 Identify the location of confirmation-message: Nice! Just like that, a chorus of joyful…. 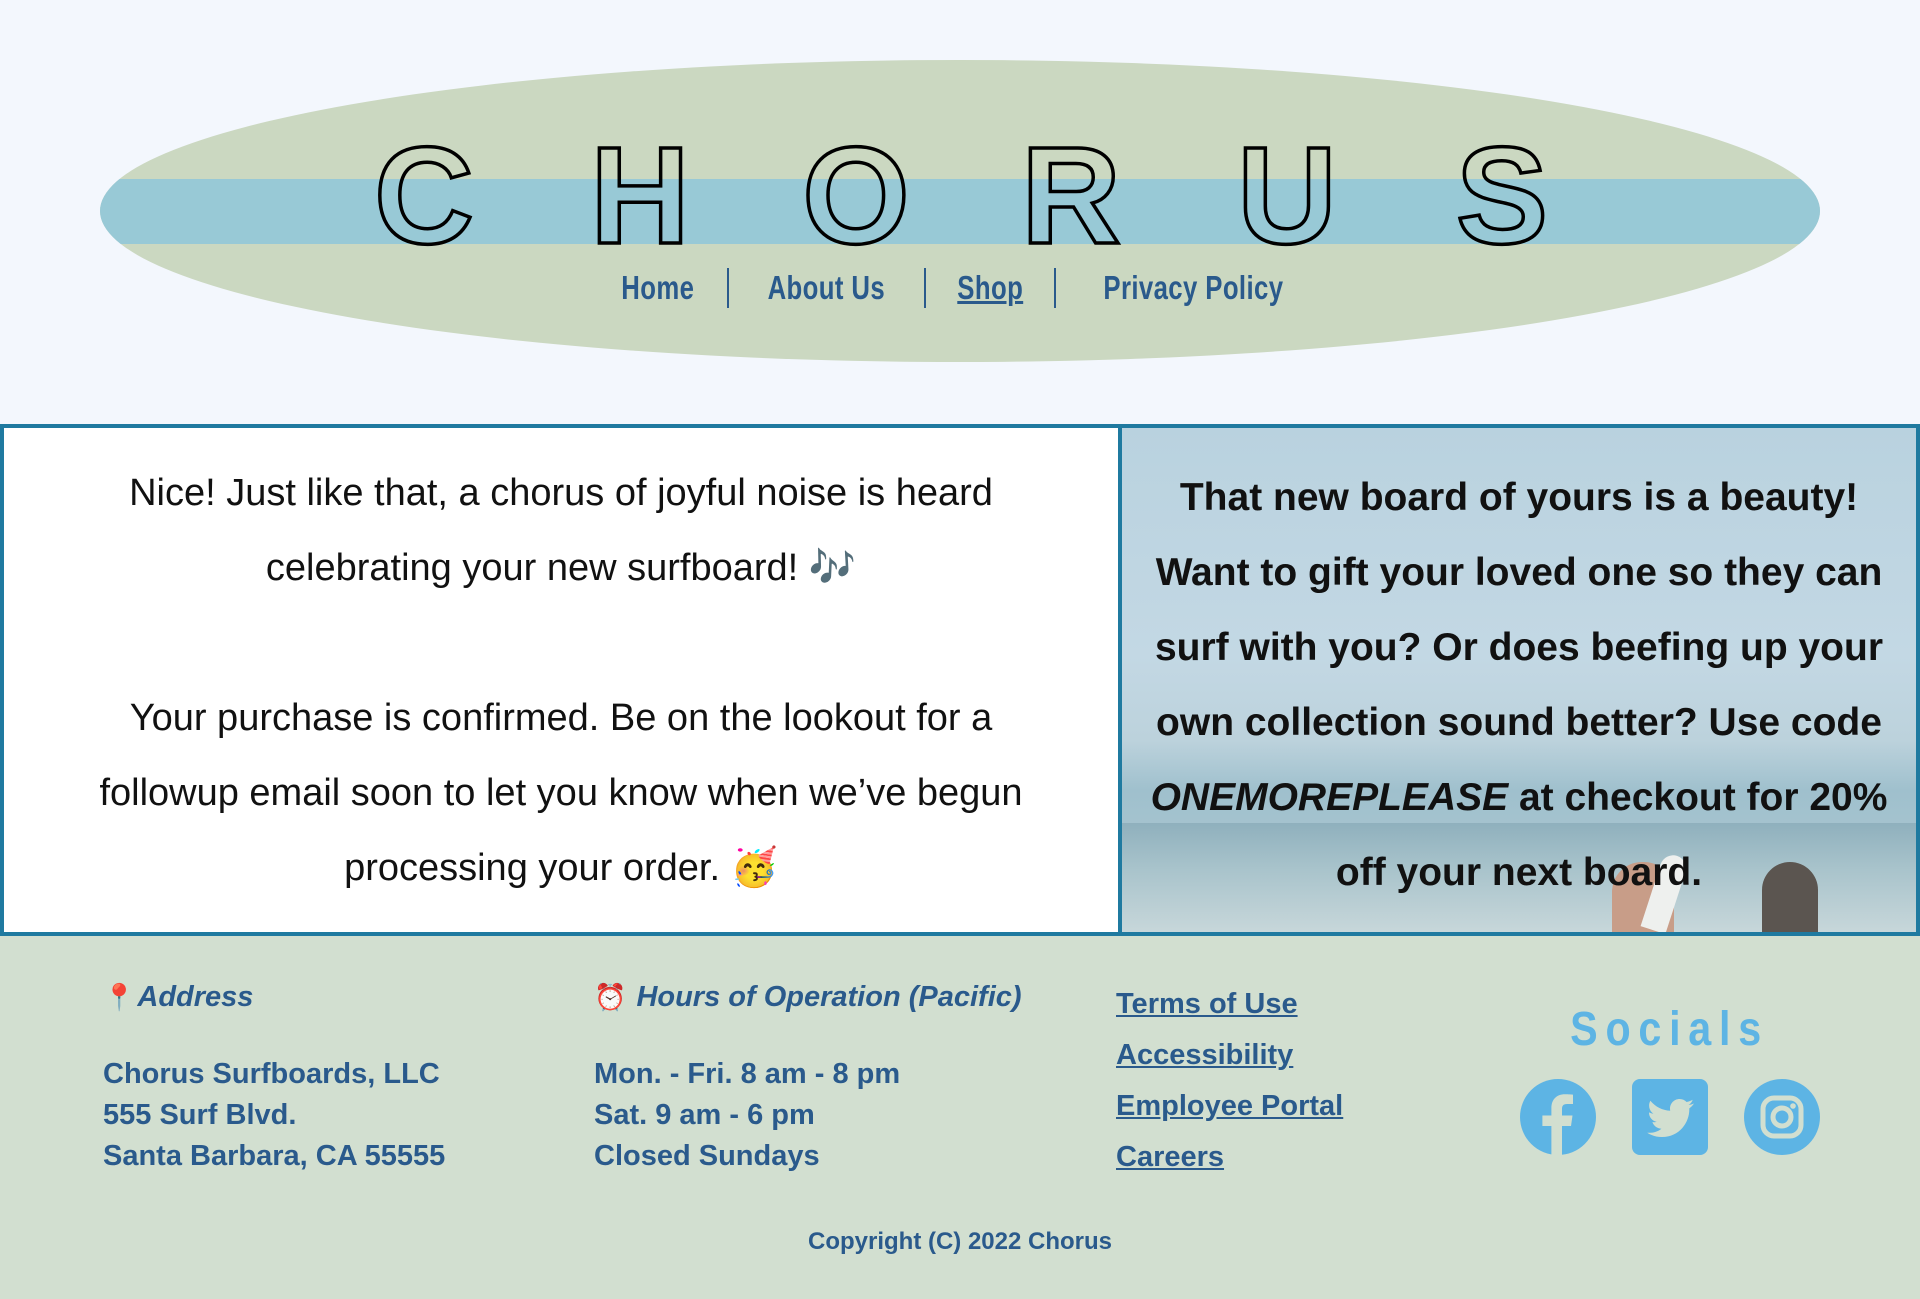
(561, 530).